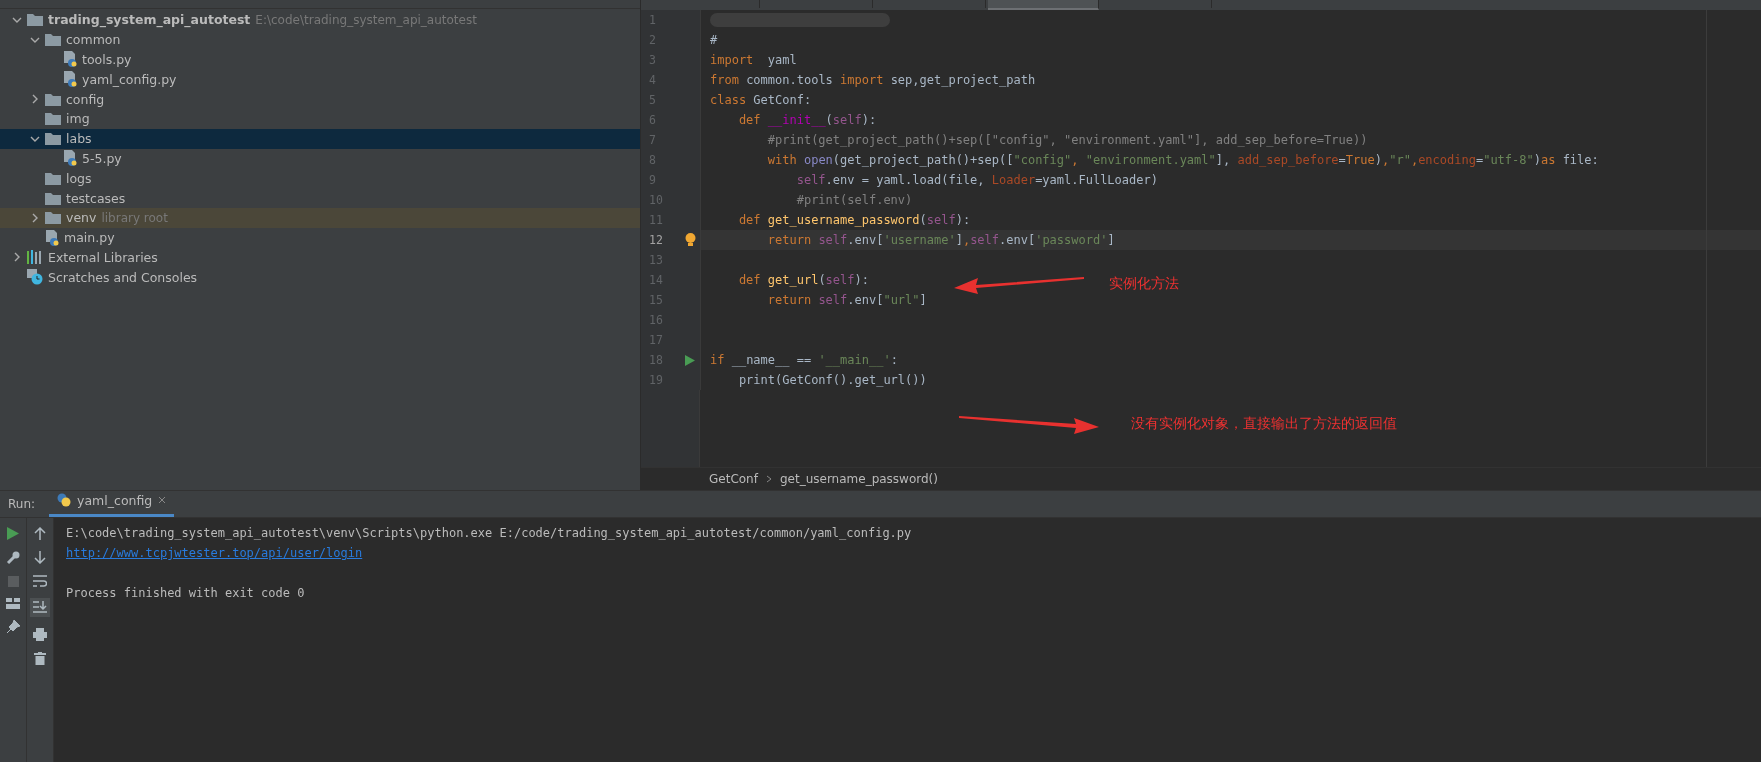  What do you see at coordinates (1144, 284) in the screenshot?
I see `annotation-text: 实例化方法` at bounding box center [1144, 284].